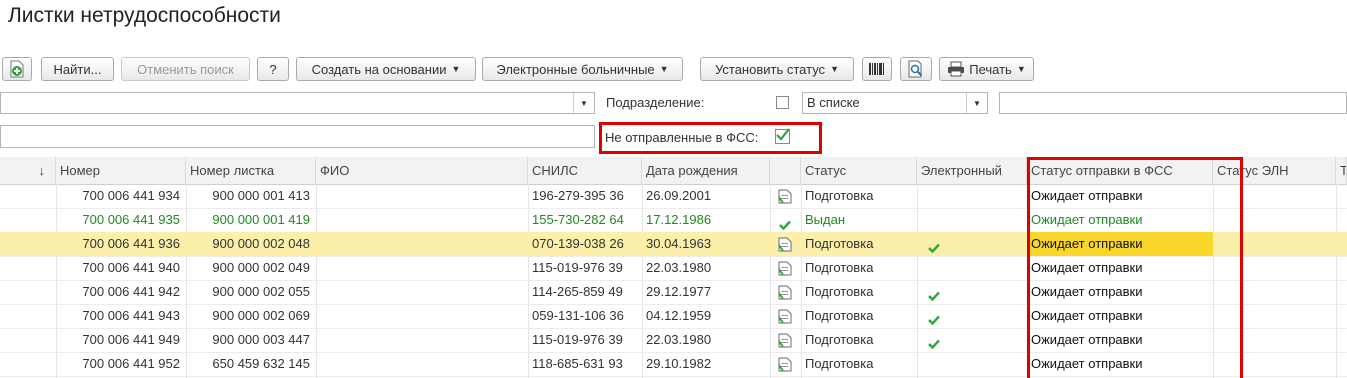 The width and height of the screenshot is (1347, 378). What do you see at coordinates (585, 170) in the screenshot?
I see `column-header-snils: СНИЛС` at bounding box center [585, 170].